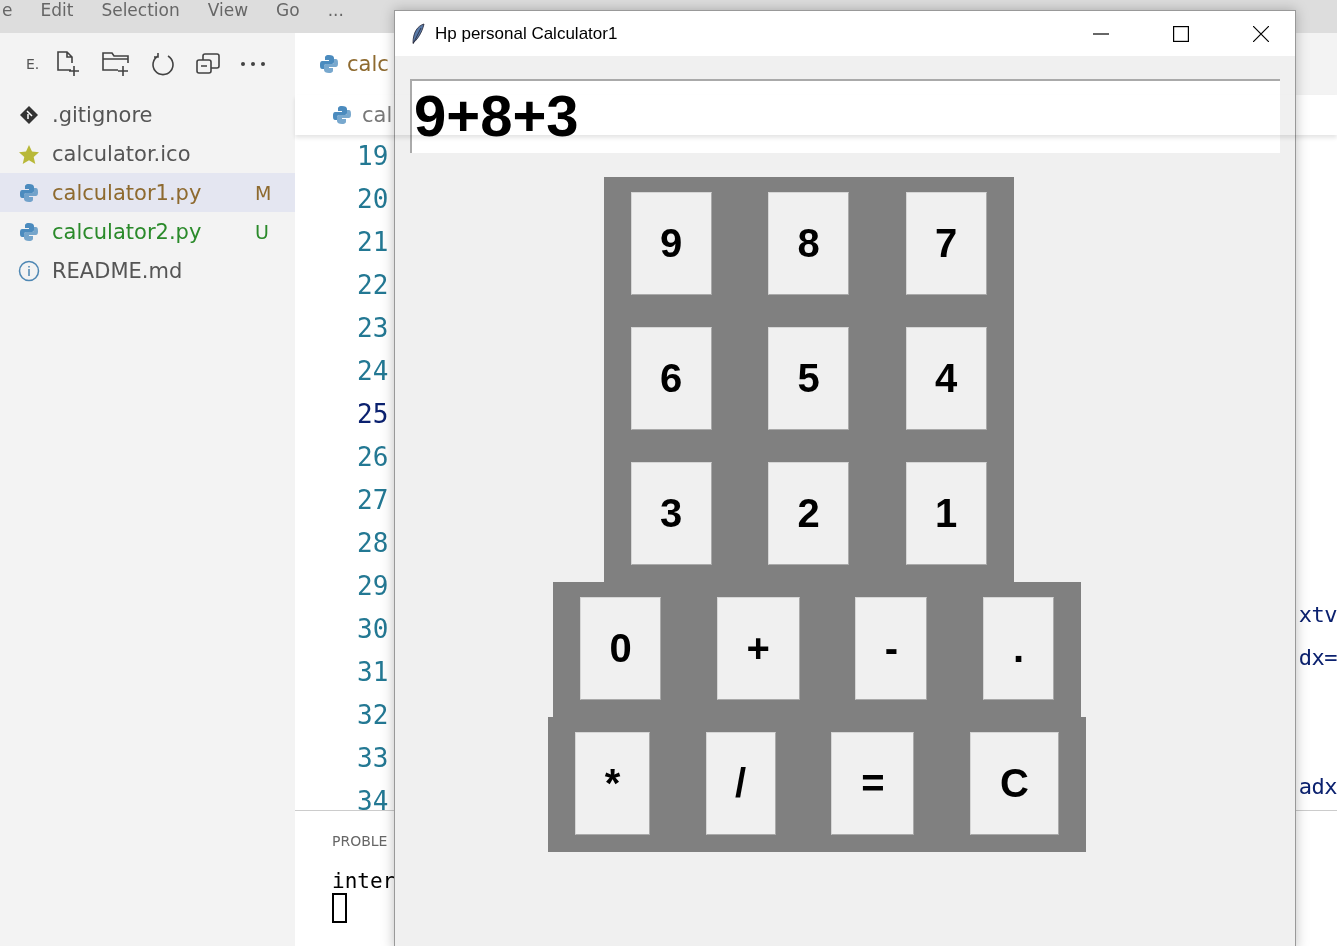 The width and height of the screenshot is (1337, 946). What do you see at coordinates (1317, 657) in the screenshot?
I see `code-text: dx=` at bounding box center [1317, 657].